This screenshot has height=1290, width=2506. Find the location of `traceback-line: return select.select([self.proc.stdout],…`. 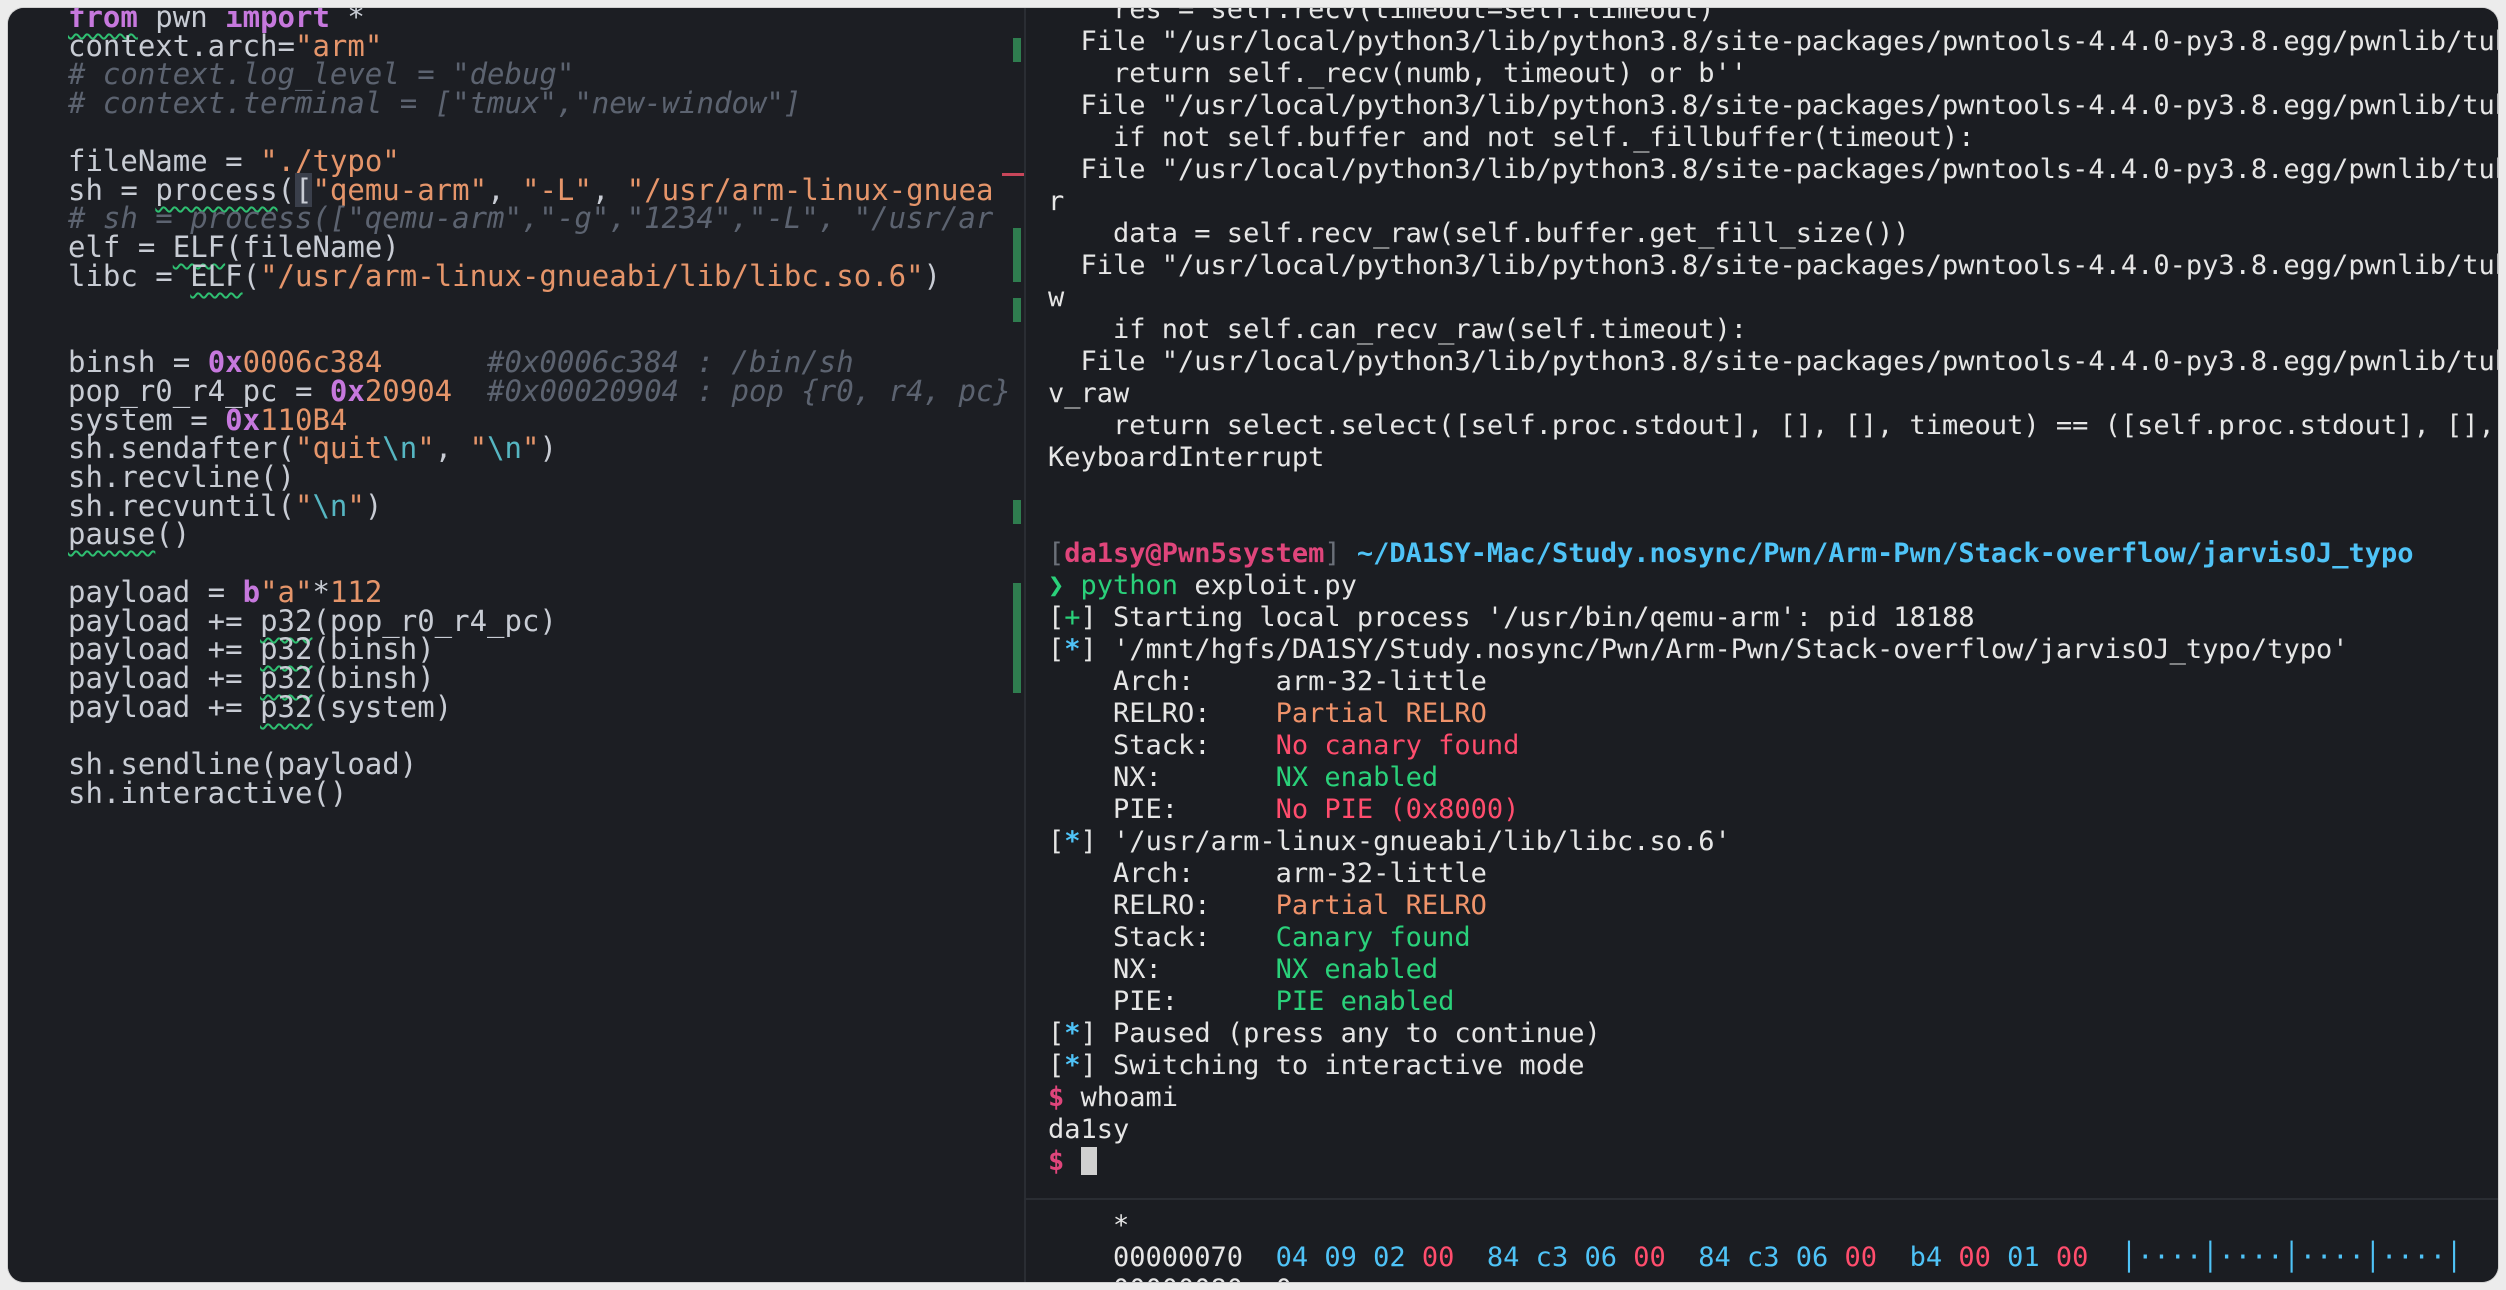

traceback-line: return select.select([self.proc.stdout],… is located at coordinates (1773, 425).